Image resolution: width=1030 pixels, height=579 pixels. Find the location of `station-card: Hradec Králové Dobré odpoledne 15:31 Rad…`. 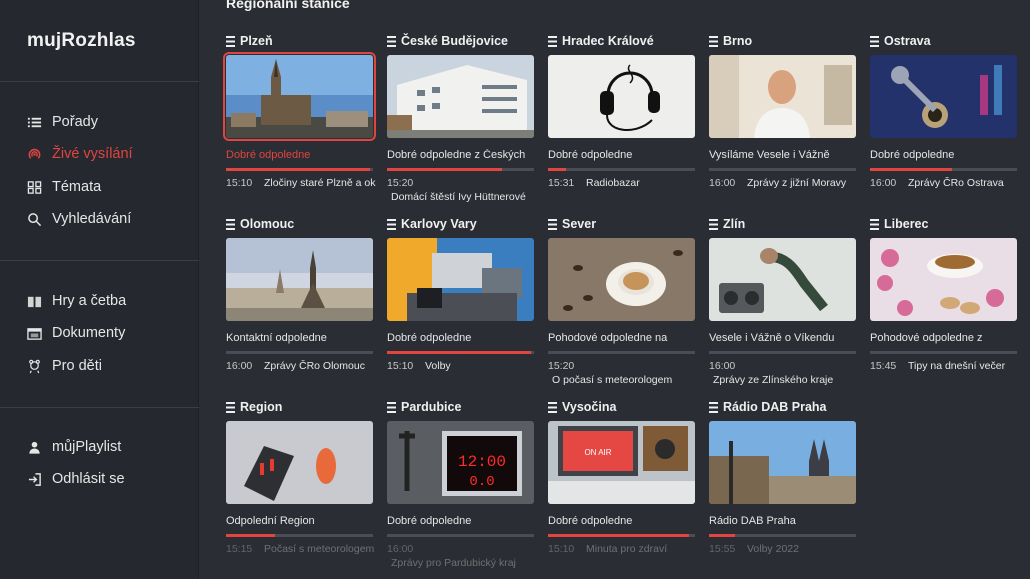

station-card: Hradec Králové Dobré odpoledne 15:31 Rad… is located at coordinates (621, 119).